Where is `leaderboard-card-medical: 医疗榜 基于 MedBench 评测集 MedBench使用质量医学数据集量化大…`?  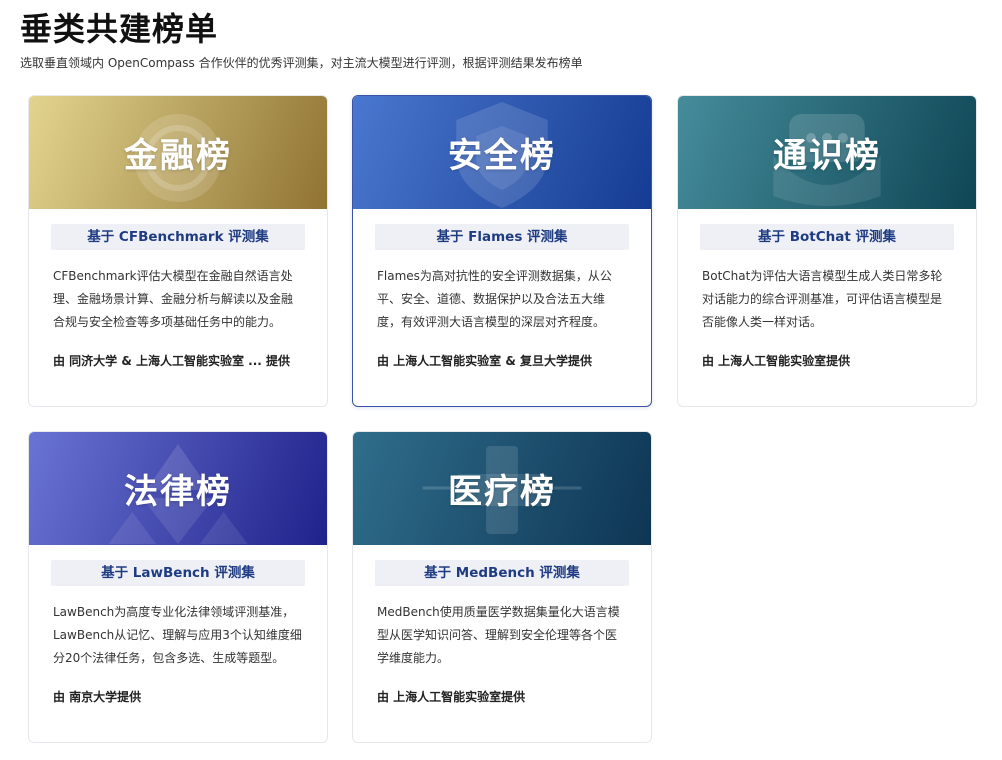 leaderboard-card-medical: 医疗榜 基于 MedBench 评测集 MedBench使用质量医学数据集量化大… is located at coordinates (502, 587).